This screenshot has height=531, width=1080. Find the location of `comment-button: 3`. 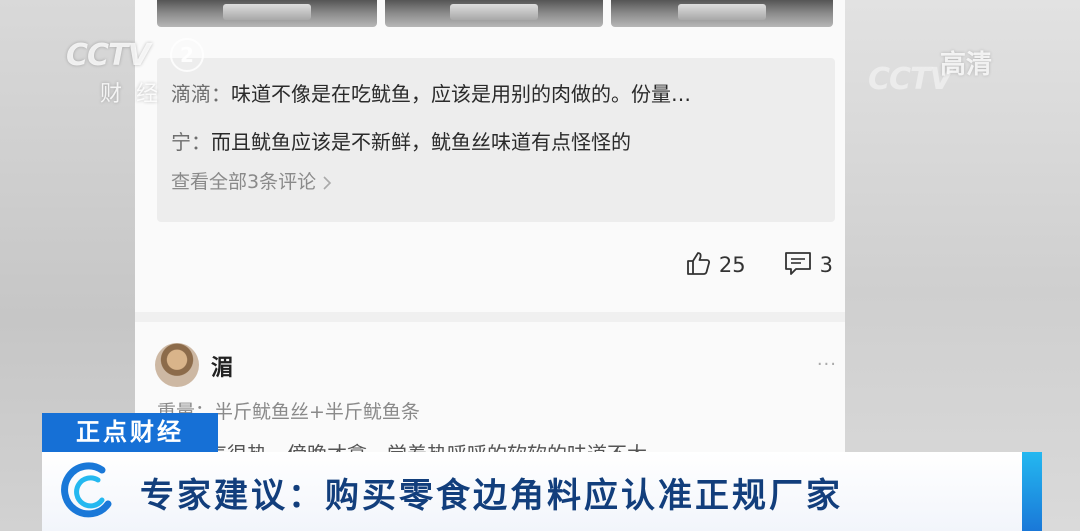

comment-button: 3 is located at coordinates (808, 265).